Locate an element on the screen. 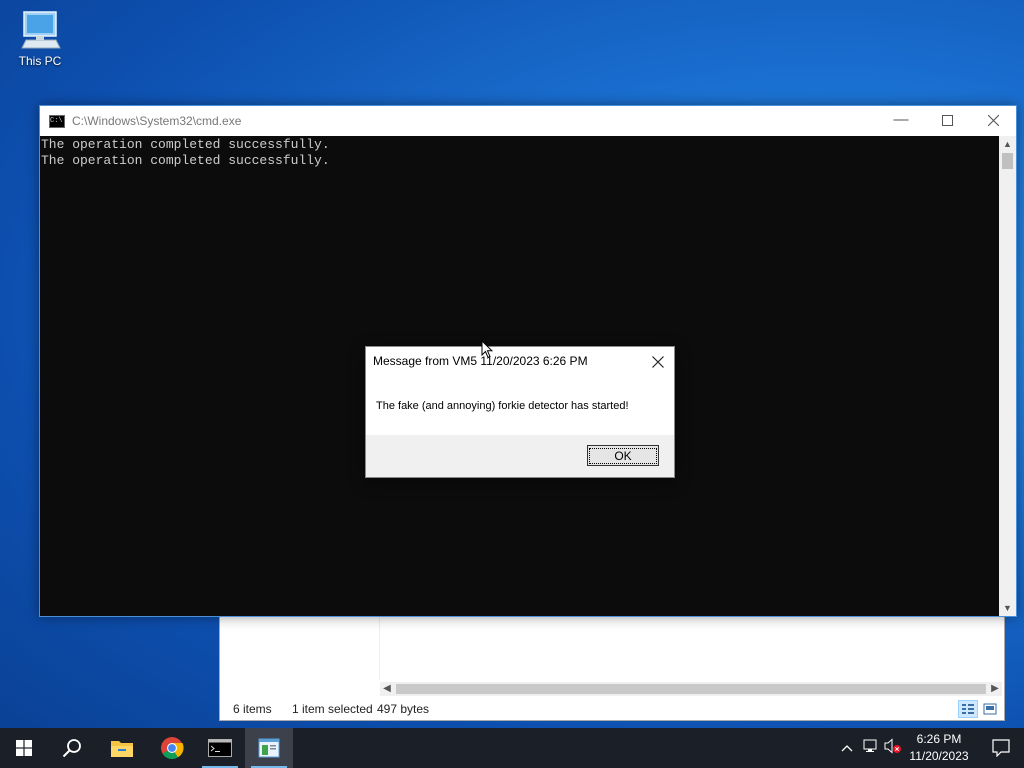  network-icon is located at coordinates (870, 745).